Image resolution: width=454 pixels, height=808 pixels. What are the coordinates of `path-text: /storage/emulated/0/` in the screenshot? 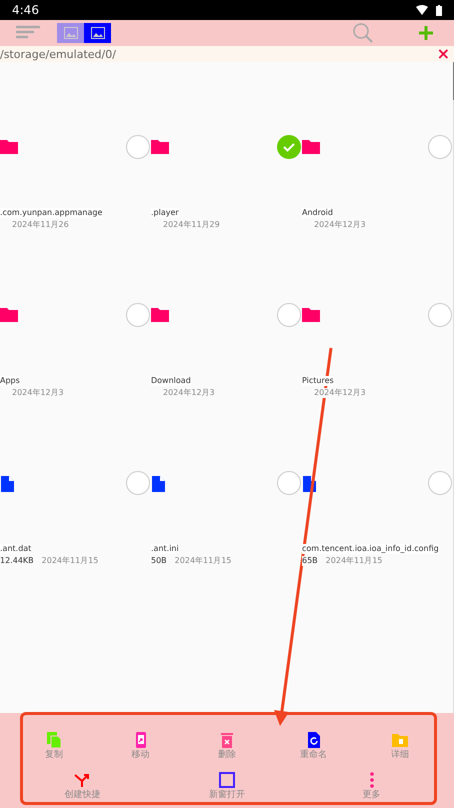 It's located at (58, 54).